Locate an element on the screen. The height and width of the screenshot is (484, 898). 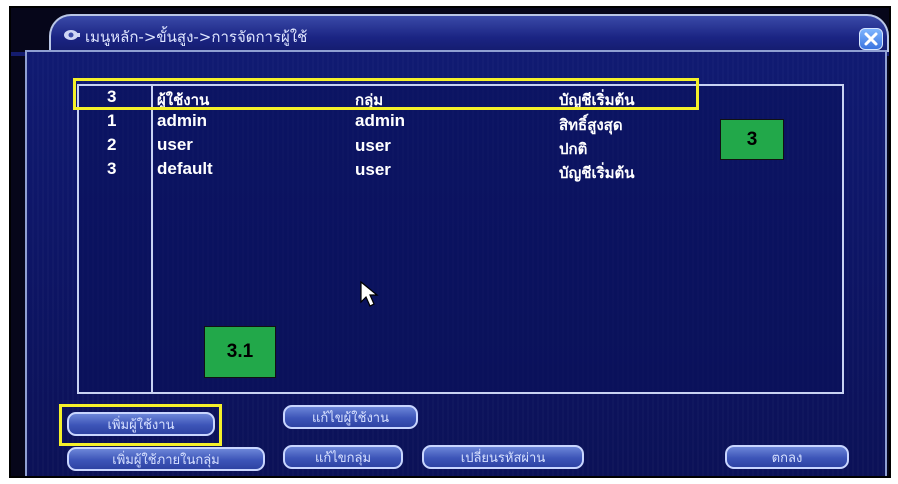
row-status: บัญชีเริ่มต้น is located at coordinates (597, 173).